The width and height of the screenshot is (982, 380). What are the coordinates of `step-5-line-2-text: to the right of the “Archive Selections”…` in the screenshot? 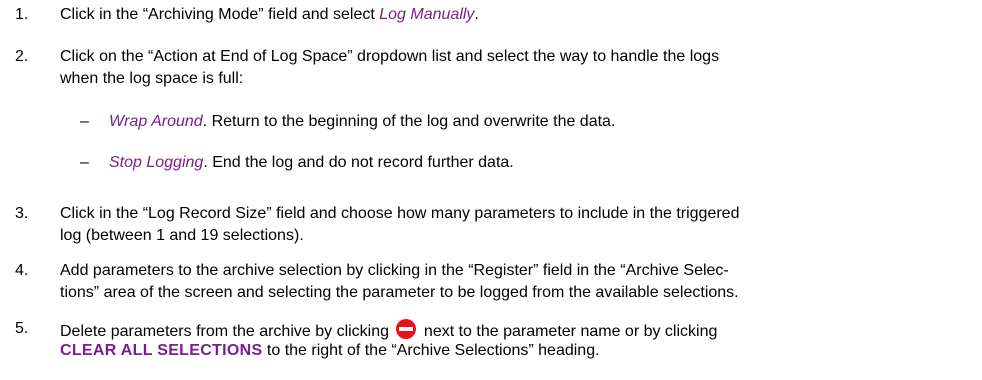 It's located at (431, 350).